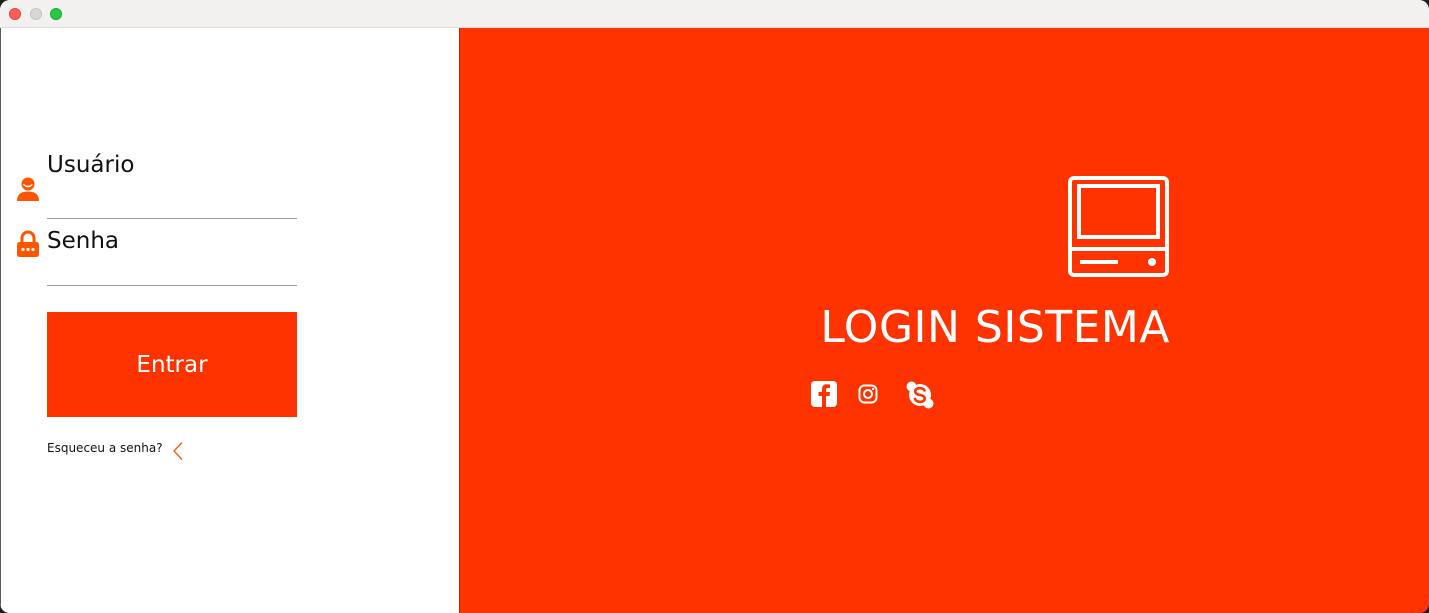 The height and width of the screenshot is (613, 1429). I want to click on login-button: Entrar, so click(172, 364).